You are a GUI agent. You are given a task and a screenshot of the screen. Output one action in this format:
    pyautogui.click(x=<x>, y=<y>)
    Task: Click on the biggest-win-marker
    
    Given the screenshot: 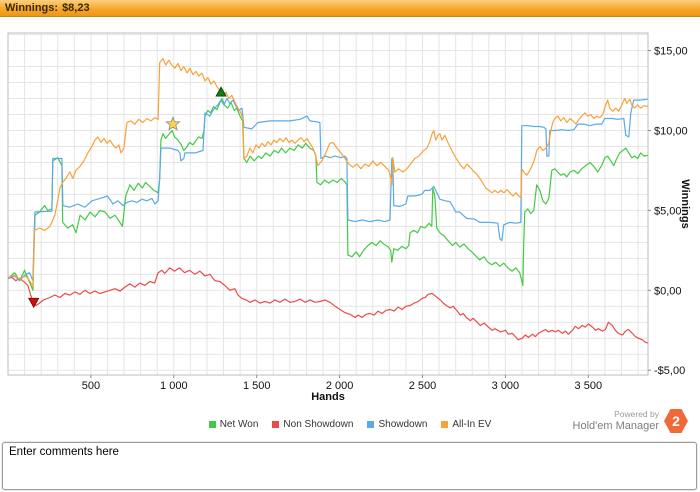 What is the action you would take?
    pyautogui.click(x=221, y=91)
    